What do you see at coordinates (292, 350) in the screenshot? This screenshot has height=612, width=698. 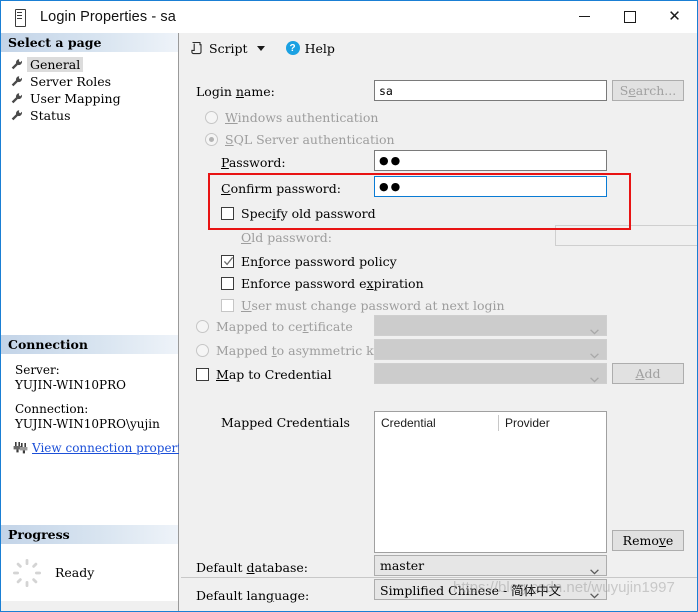 I see `mapped-asymmetric-row: Mapped to asymmetric key` at bounding box center [292, 350].